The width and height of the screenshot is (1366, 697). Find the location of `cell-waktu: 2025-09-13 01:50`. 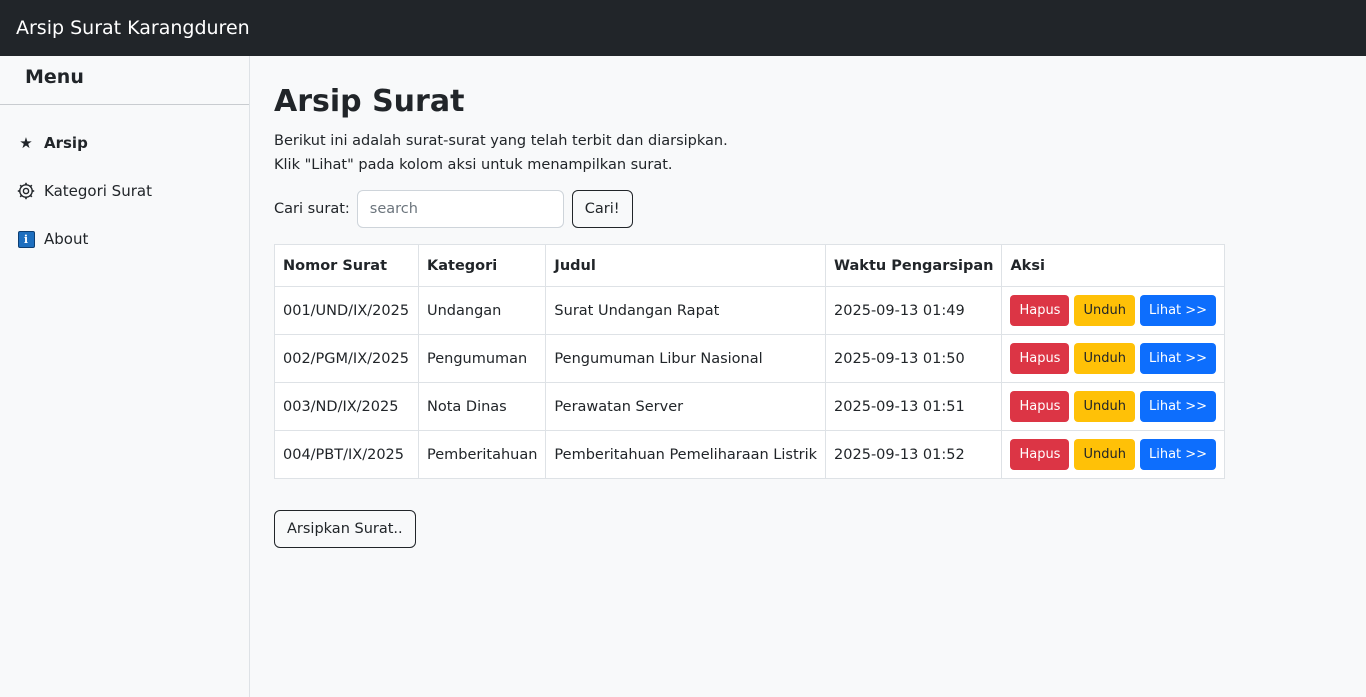

cell-waktu: 2025-09-13 01:50 is located at coordinates (914, 358).